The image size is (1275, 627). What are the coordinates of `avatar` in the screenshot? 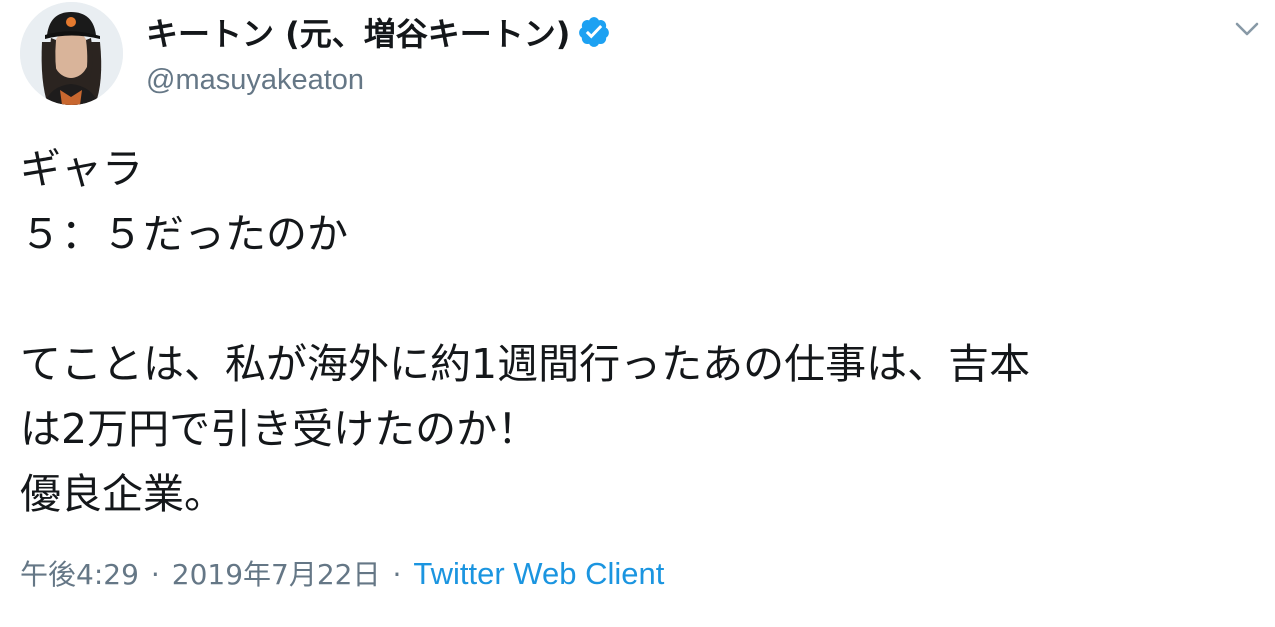 It's located at (71, 53).